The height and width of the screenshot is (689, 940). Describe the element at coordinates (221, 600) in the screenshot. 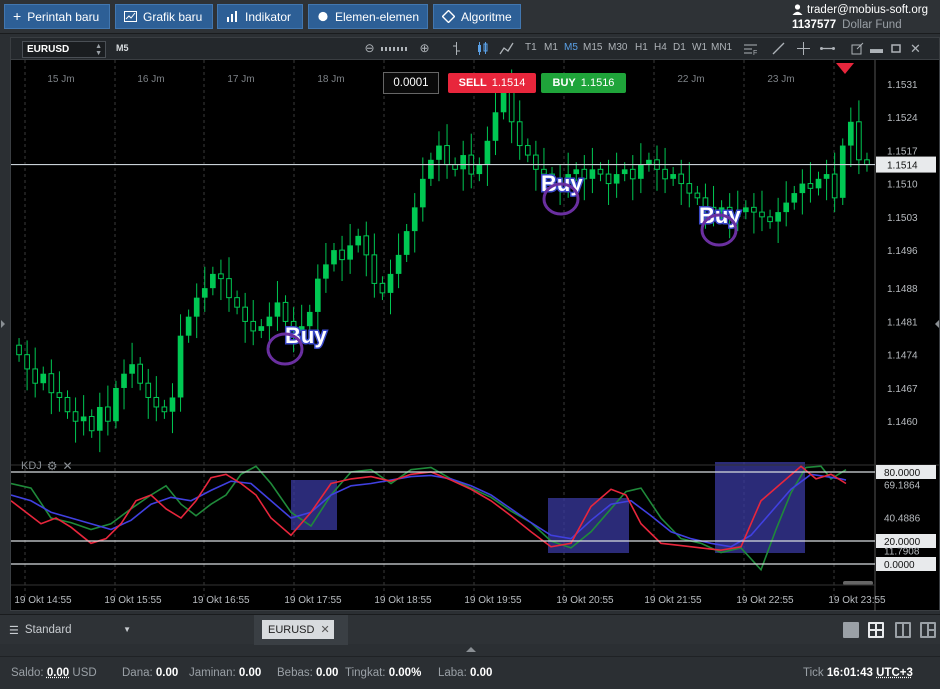

I see `time-label: 19 Okt 16:55` at that location.